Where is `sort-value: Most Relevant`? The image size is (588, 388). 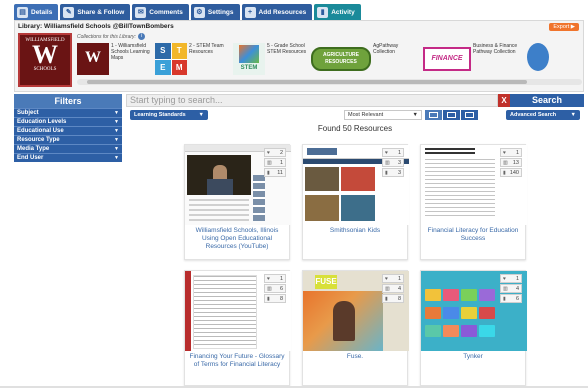 sort-value: Most Relevant is located at coordinates (366, 115).